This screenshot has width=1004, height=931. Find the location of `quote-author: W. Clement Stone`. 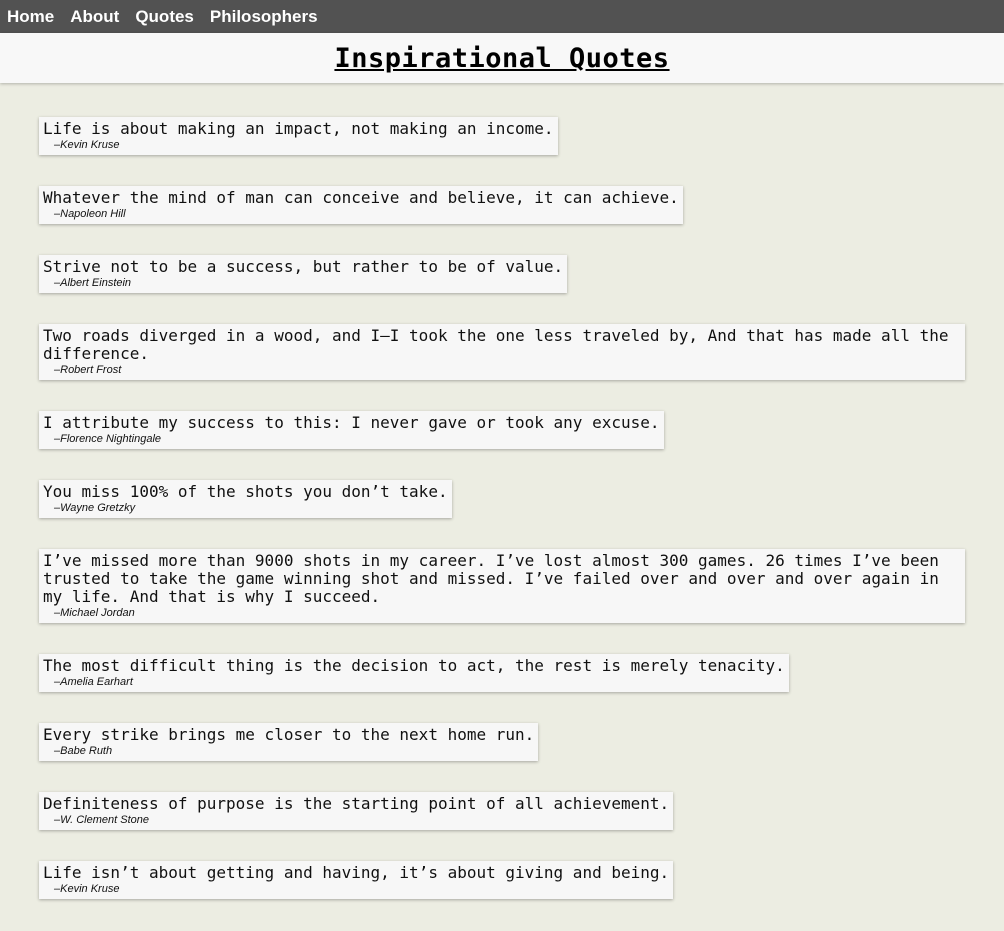

quote-author: W. Clement Stone is located at coordinates (356, 820).